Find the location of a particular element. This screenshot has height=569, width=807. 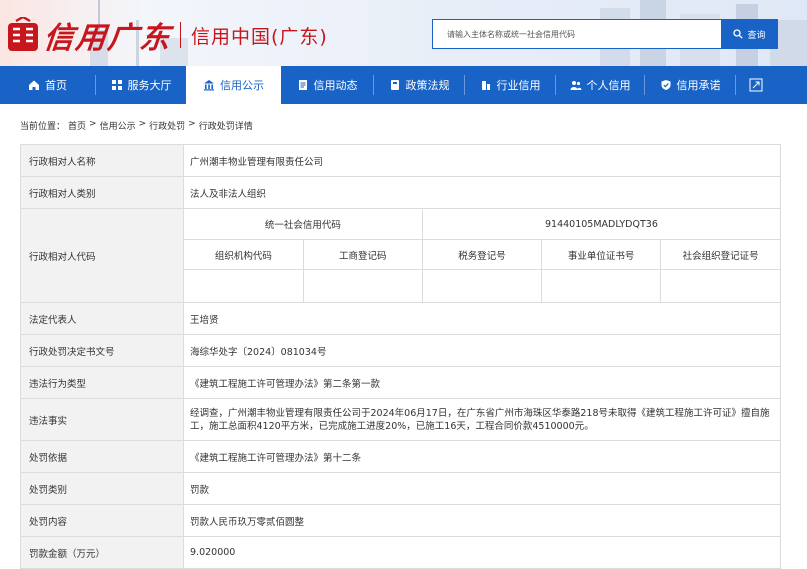

breadcrumb-item-home: 首页 is located at coordinates (77, 125).